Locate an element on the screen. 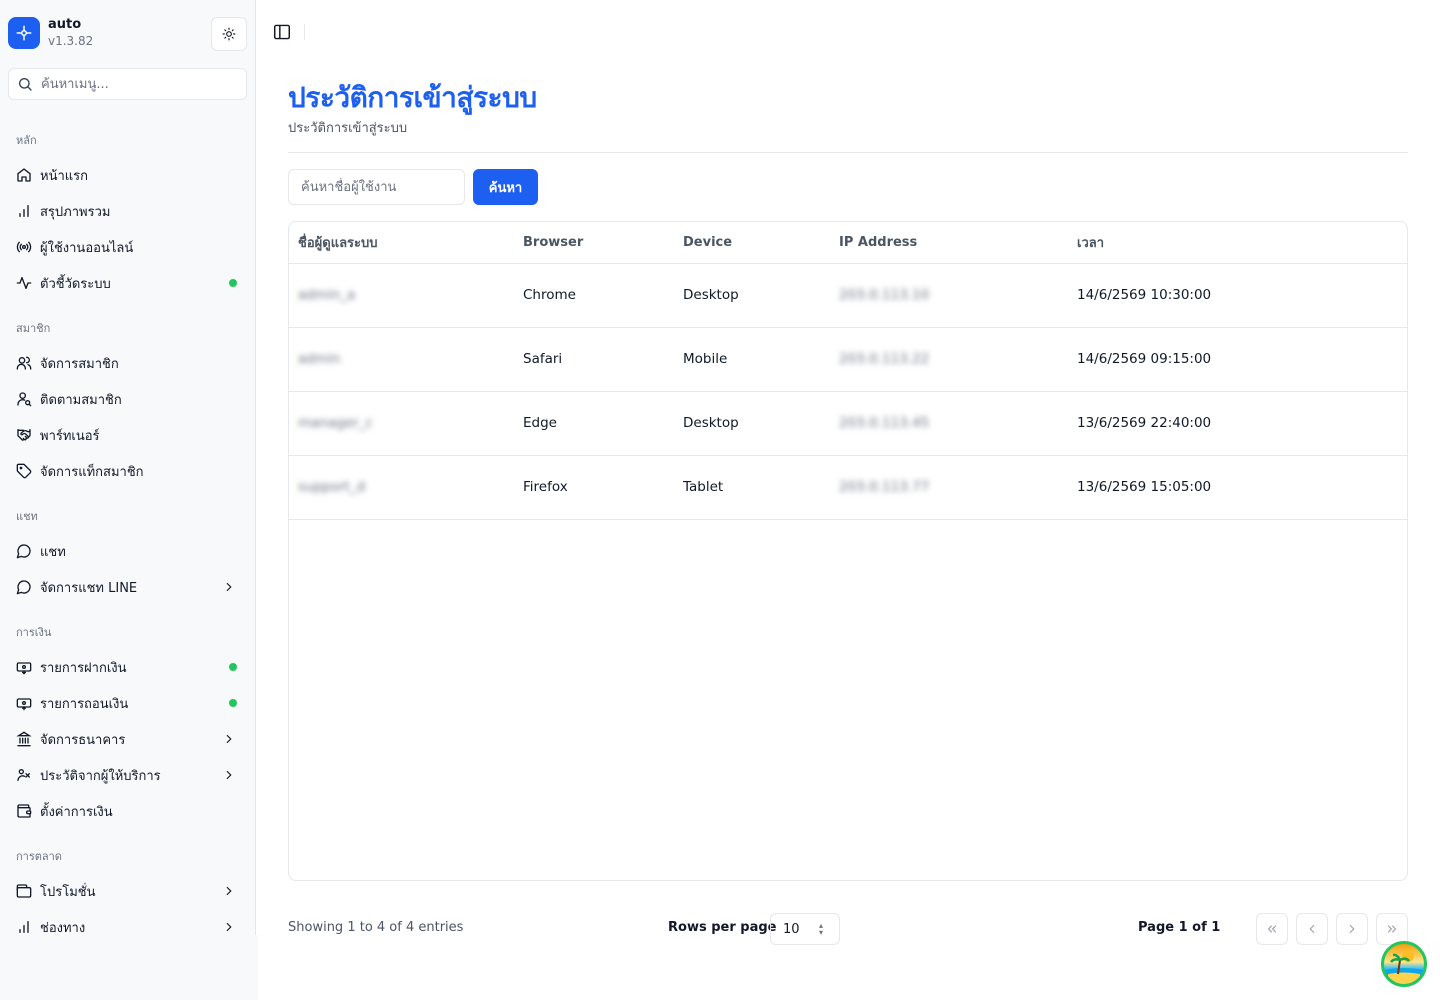 The width and height of the screenshot is (1440, 1000). sidebar-item-withdrawals: รายการถอนเงิน is located at coordinates (128, 703).